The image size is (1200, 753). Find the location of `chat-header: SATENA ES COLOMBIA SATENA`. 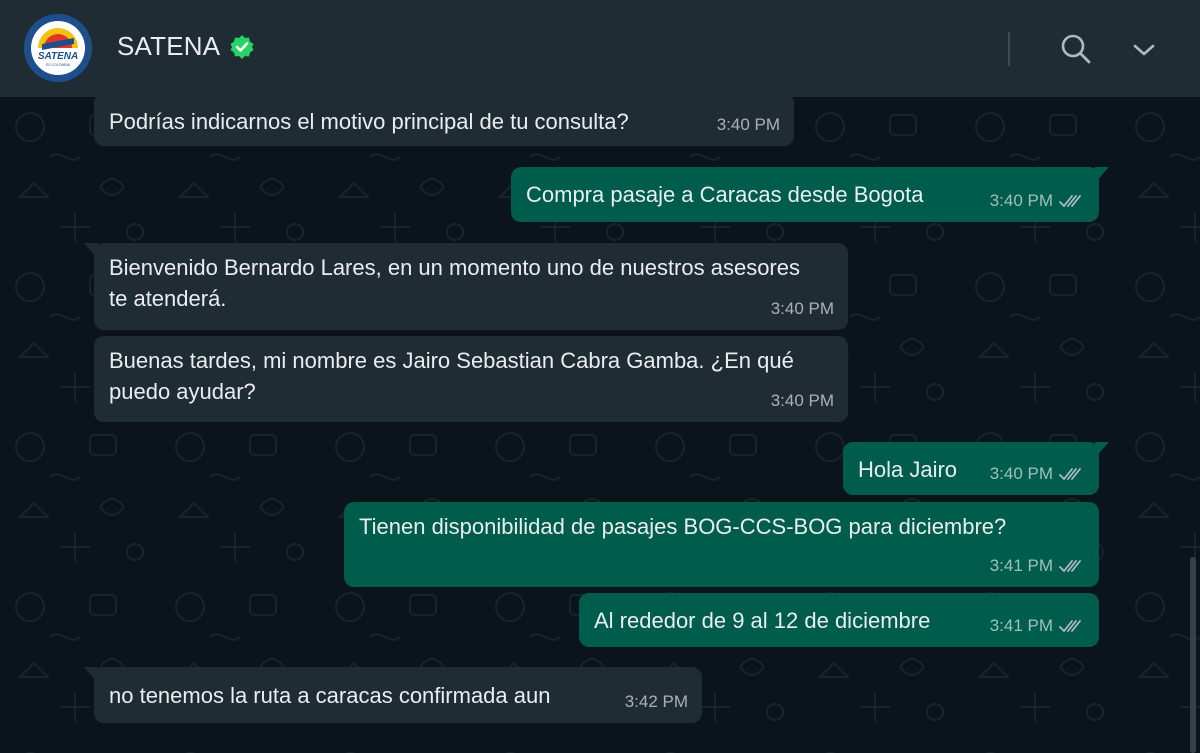

chat-header: SATENA ES COLOMBIA SATENA is located at coordinates (600, 48).